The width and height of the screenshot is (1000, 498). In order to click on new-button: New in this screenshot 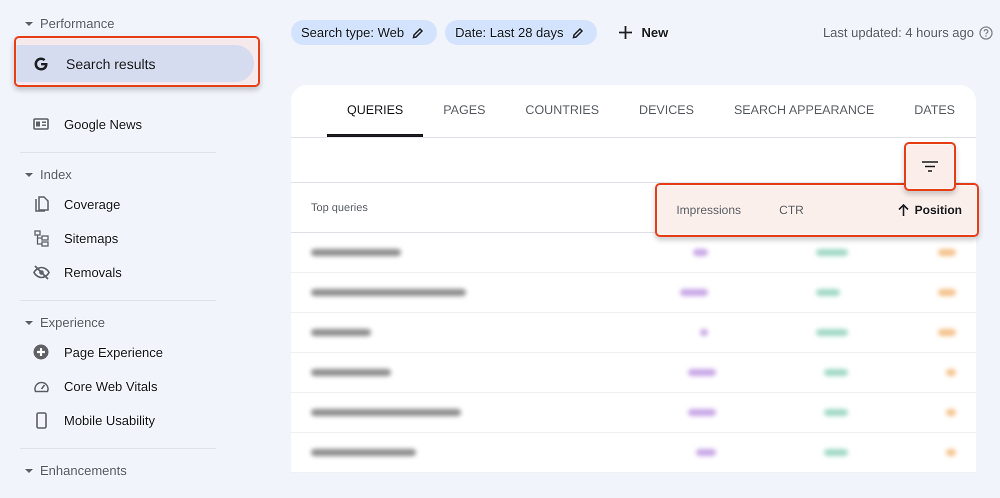, I will do `click(643, 32)`.